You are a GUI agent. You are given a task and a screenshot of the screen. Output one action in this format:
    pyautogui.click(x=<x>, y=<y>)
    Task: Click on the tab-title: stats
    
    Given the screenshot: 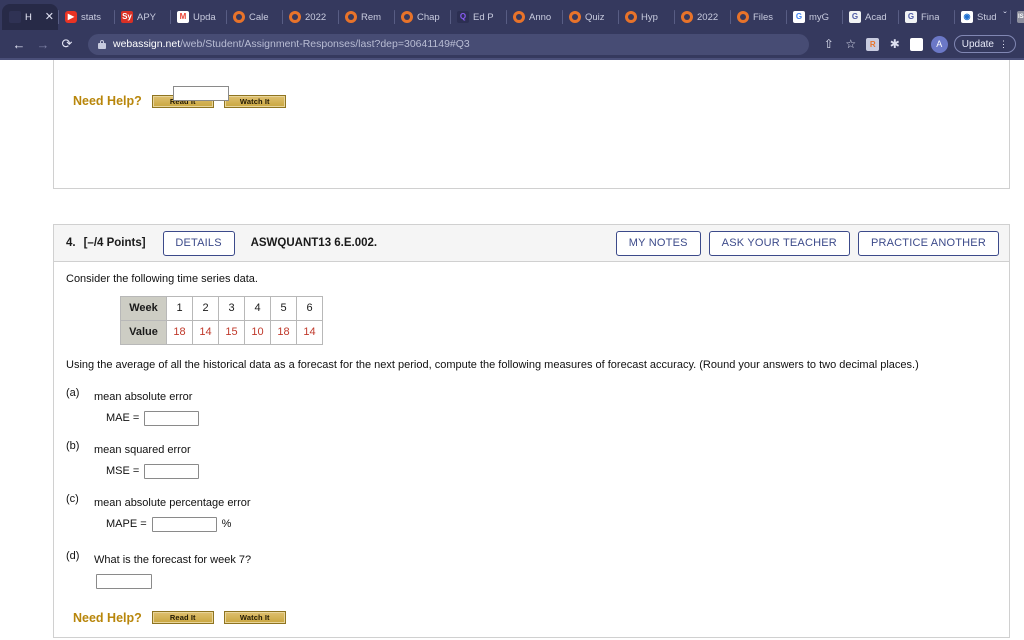 What is the action you would take?
    pyautogui.click(x=91, y=17)
    